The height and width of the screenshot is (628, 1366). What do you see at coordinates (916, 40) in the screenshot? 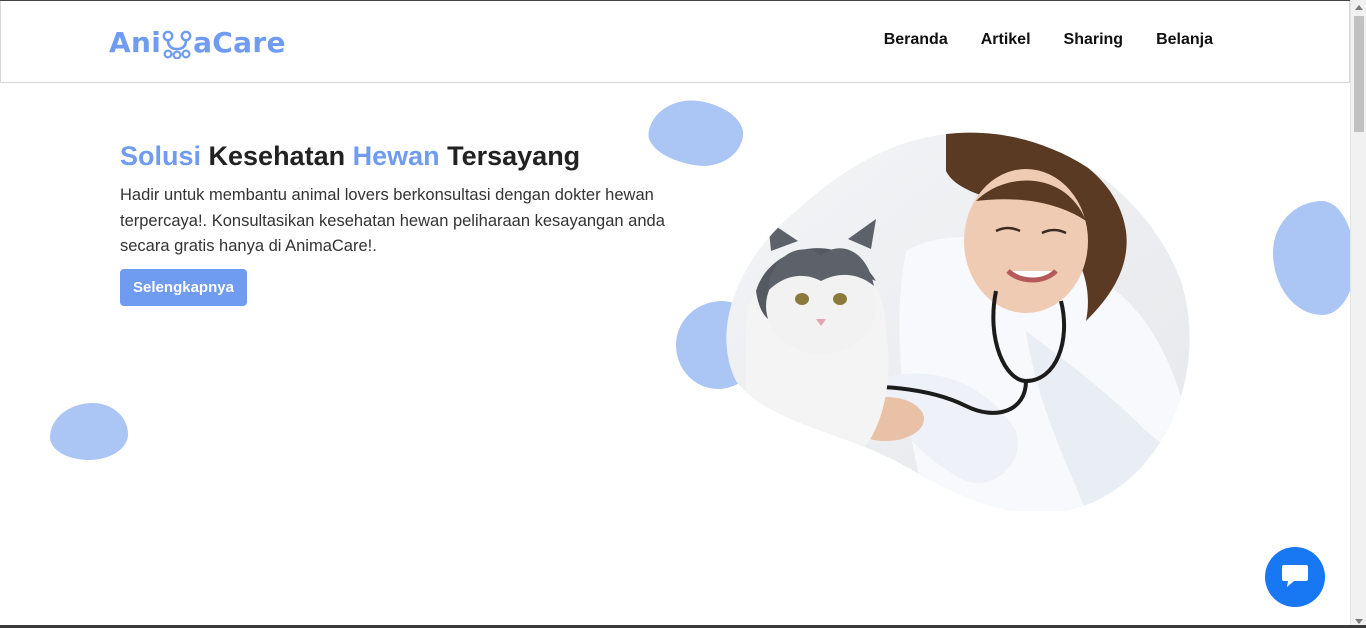
I see `nav-item-beranda: Beranda` at bounding box center [916, 40].